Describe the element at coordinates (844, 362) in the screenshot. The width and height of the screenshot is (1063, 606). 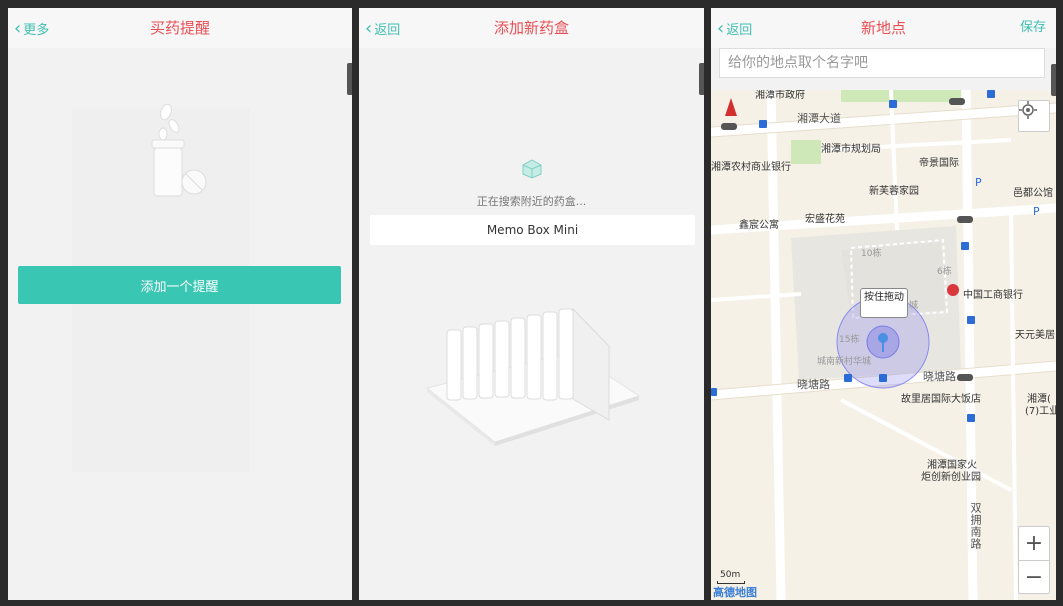
I see `map-label: 城南新村华城` at that location.